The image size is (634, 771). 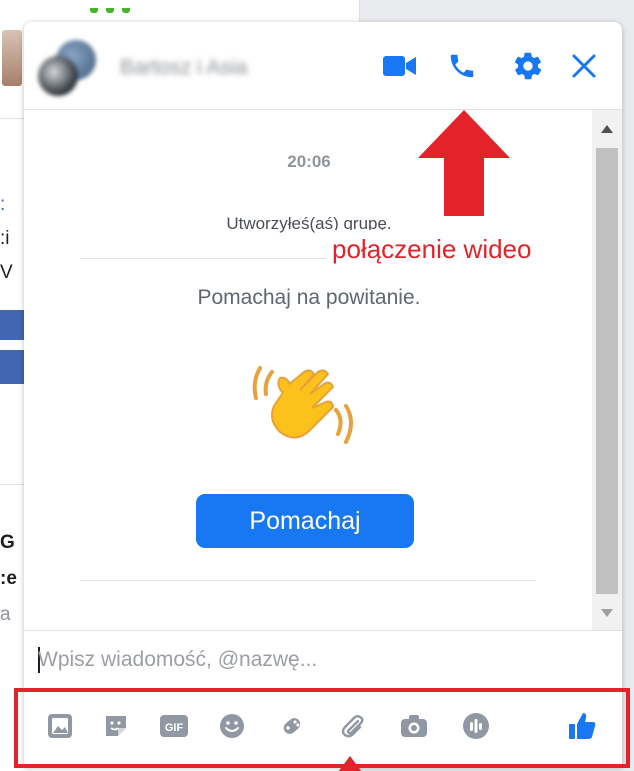 What do you see at coordinates (8, 578) in the screenshot?
I see `background-text-fragment: :e` at bounding box center [8, 578].